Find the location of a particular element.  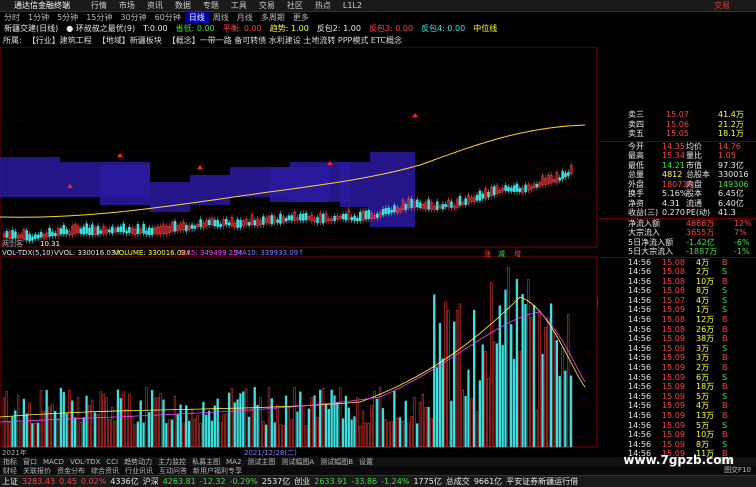

period-tab: 60分钟 is located at coordinates (168, 17).